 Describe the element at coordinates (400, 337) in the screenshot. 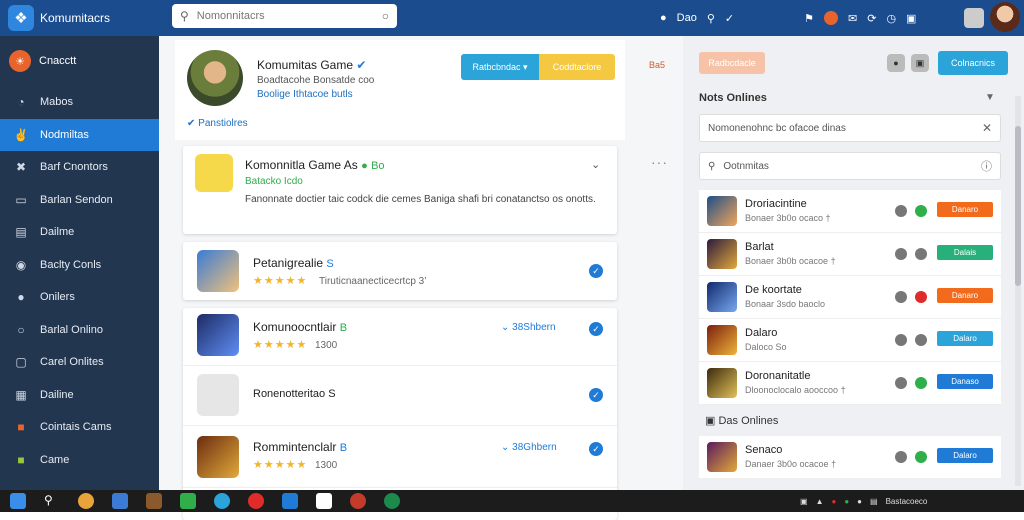

I see `game-row: Komunoocntlair B ★★★★★ 1300 ⌄ 38Shbern ✓` at that location.